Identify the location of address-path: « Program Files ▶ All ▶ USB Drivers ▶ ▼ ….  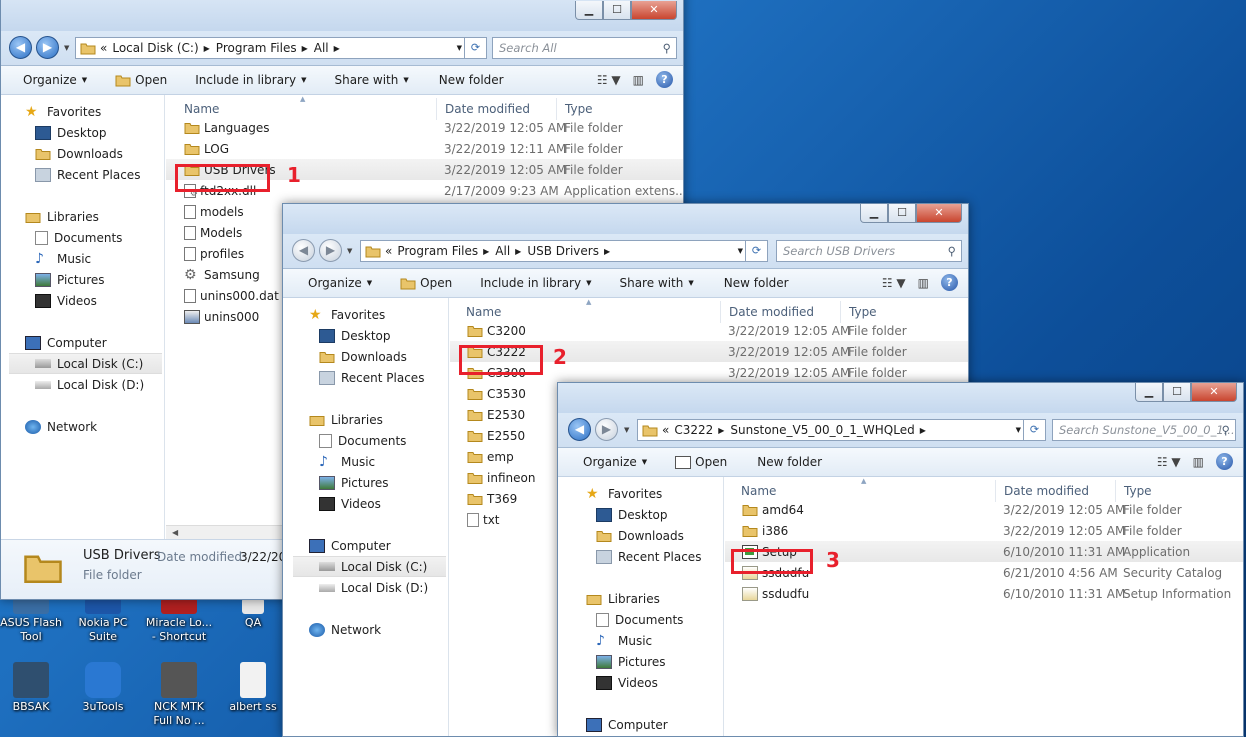
(564, 251).